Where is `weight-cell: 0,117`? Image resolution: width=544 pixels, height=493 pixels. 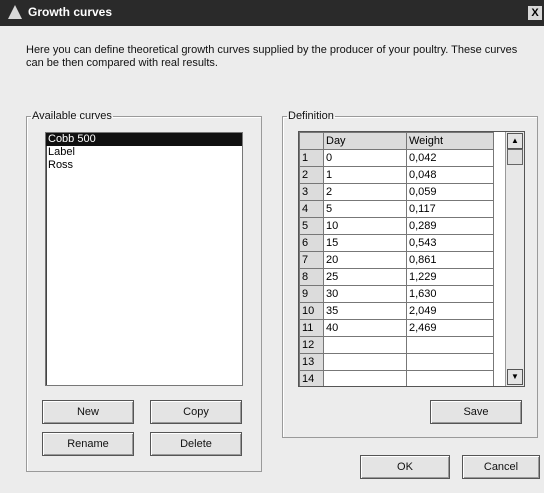
weight-cell: 0,117 is located at coordinates (450, 209).